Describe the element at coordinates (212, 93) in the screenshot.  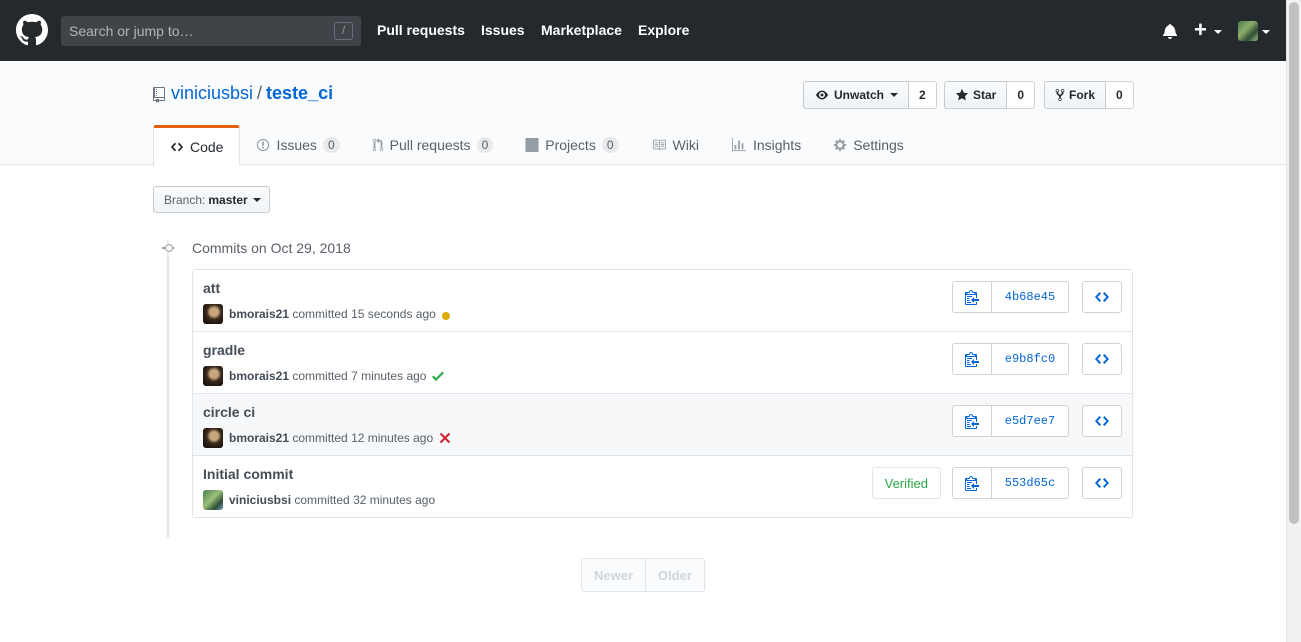
I see `repo-owner-link: viniciusbsi` at that location.